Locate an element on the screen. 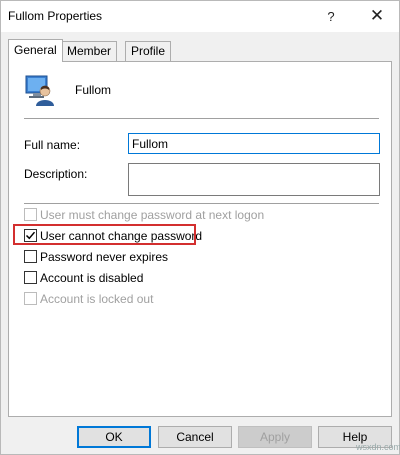 The height and width of the screenshot is (455, 400). option-label: User must change password at next logon is located at coordinates (152, 215).